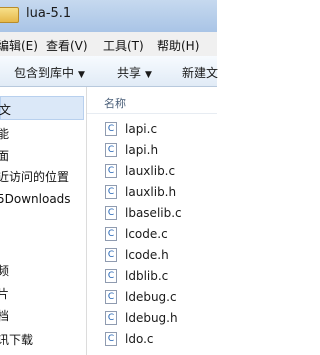 The height and width of the screenshot is (355, 320). I want to click on file-name: lapi.c, so click(141, 129).